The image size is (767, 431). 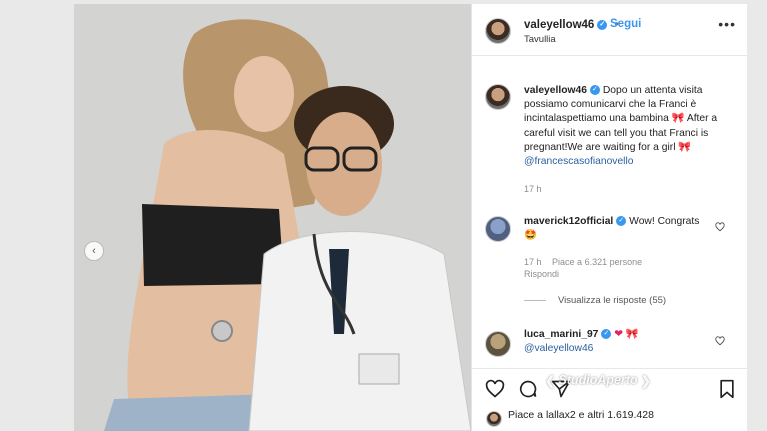 I want to click on starstruck-emoji-icon: 🤩, so click(x=530, y=236).